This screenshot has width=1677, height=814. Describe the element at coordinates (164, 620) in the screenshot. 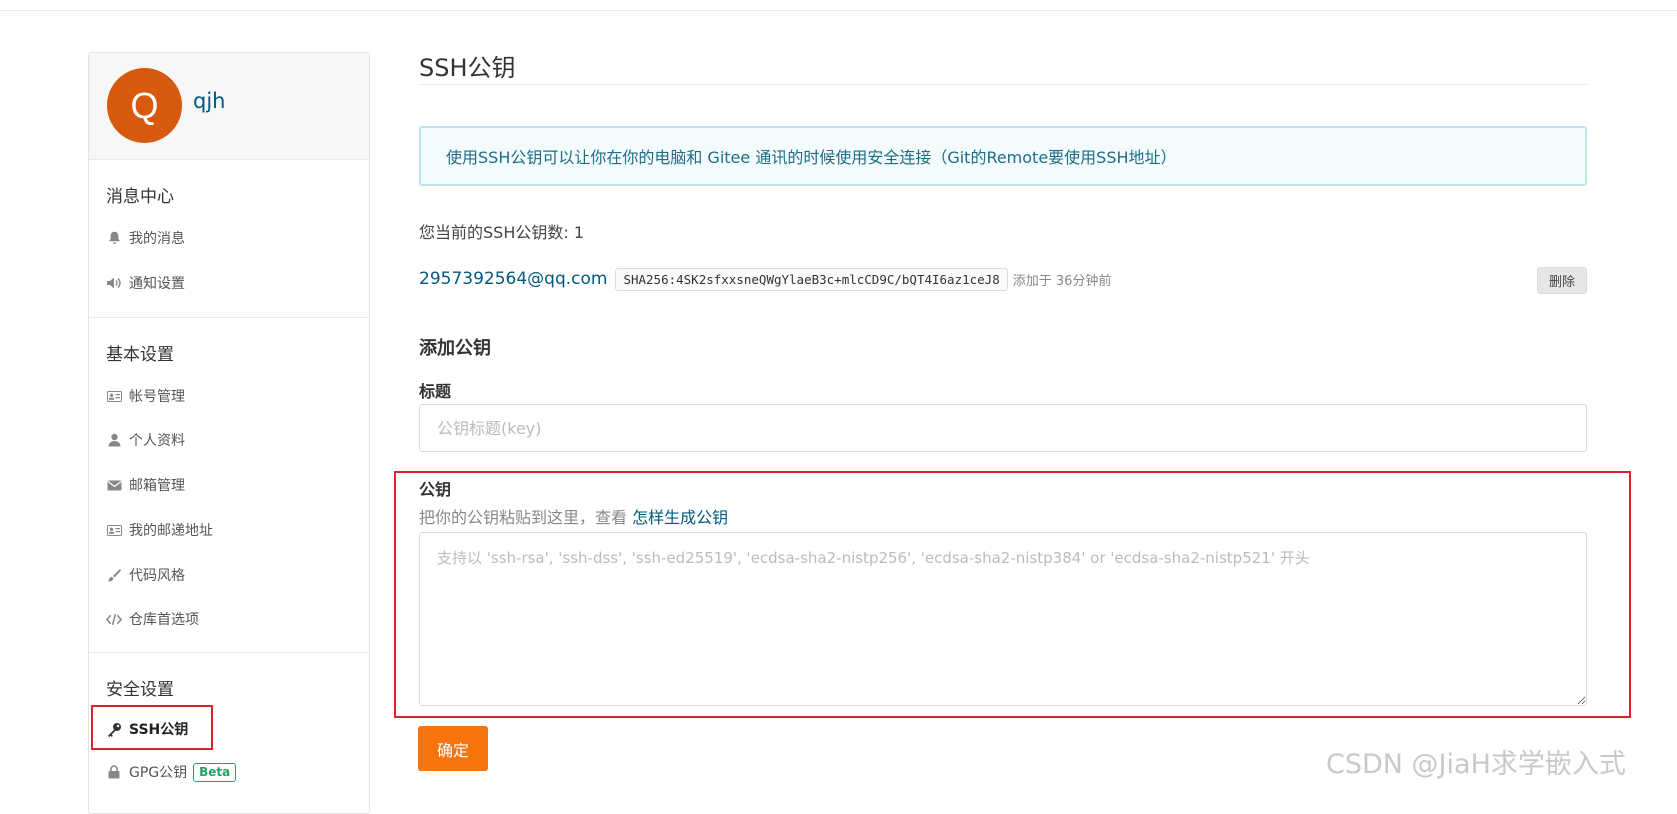

I see `sidebar-item-label: 仓库首选项` at that location.